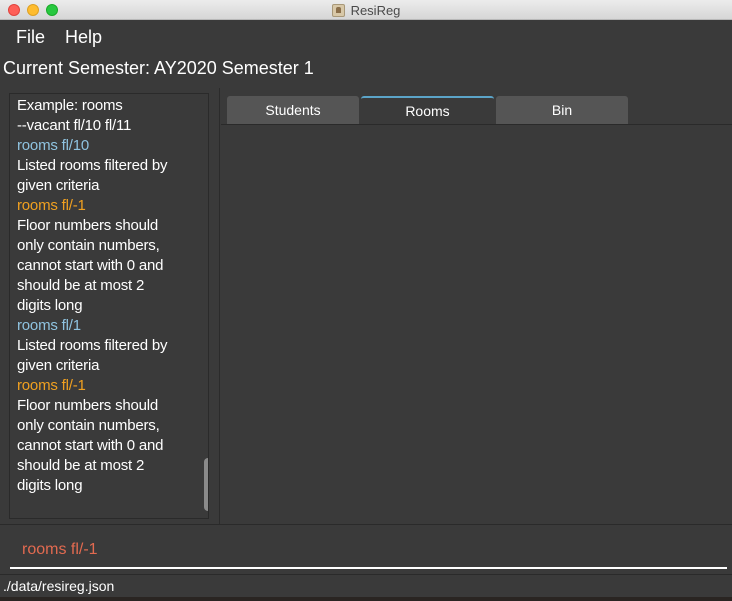 The height and width of the screenshot is (601, 732). I want to click on menu-bar: File Help, so click(366, 37).